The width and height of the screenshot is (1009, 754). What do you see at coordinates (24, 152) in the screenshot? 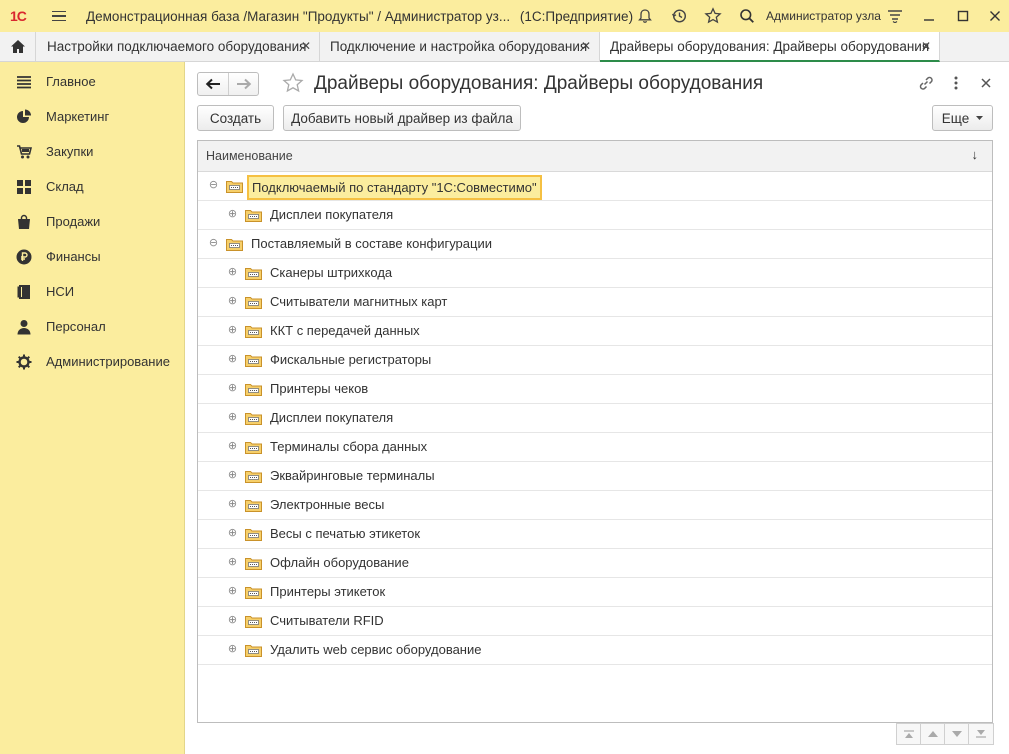
I see `cart-icon` at bounding box center [24, 152].